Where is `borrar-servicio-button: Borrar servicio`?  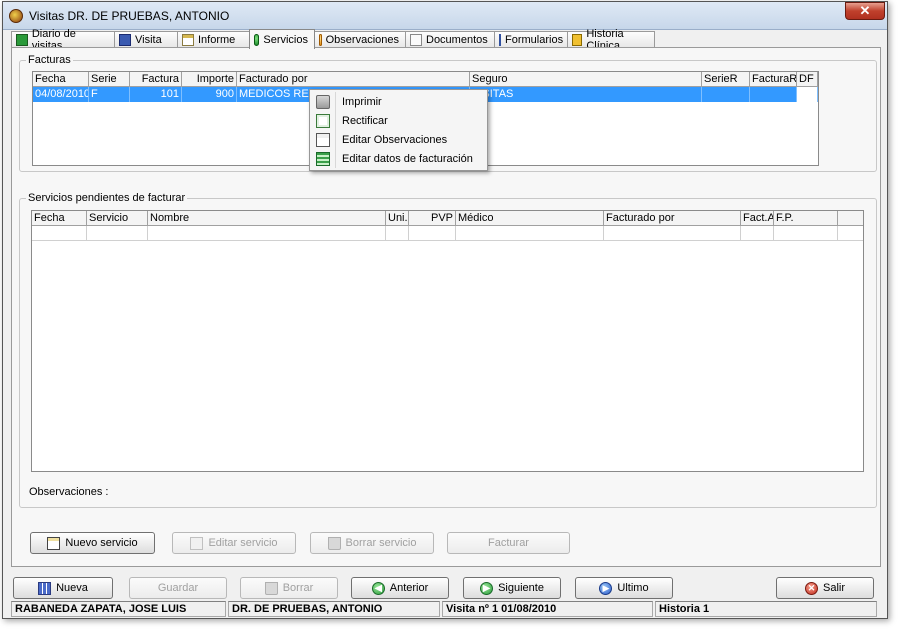
borrar-servicio-button: Borrar servicio is located at coordinates (372, 543).